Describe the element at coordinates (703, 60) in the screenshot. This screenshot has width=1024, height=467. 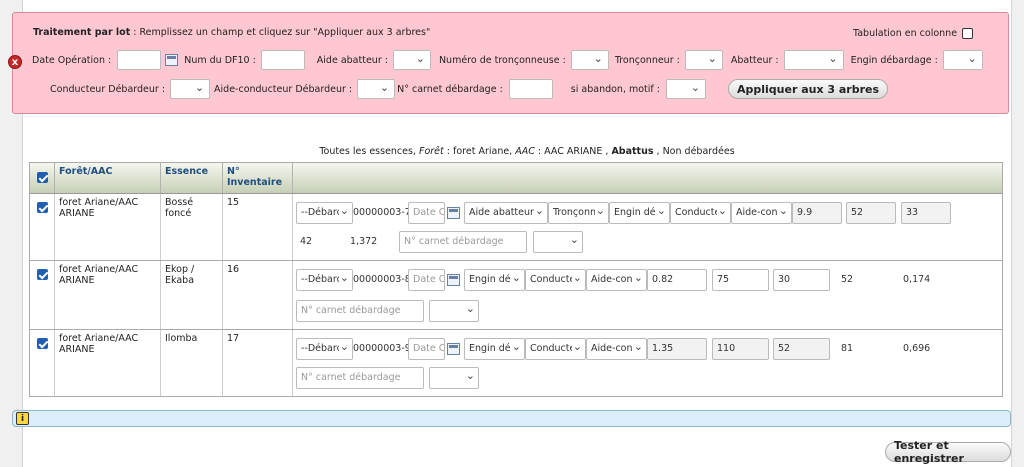
I see `tronconneur-select` at that location.